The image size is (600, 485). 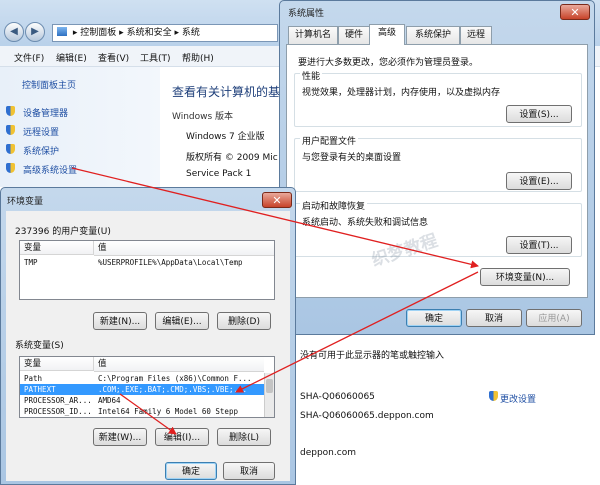 I want to click on admin-note: 要进行大多数更改，您必须作为管理员登录。, so click(x=388, y=63).